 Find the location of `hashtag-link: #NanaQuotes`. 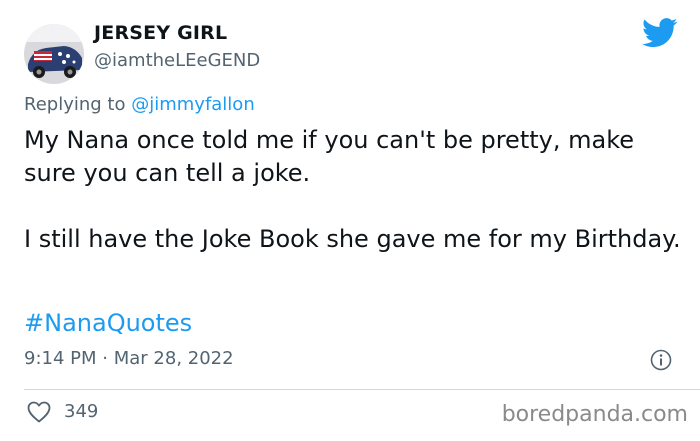

hashtag-link: #NanaQuotes is located at coordinates (108, 323).